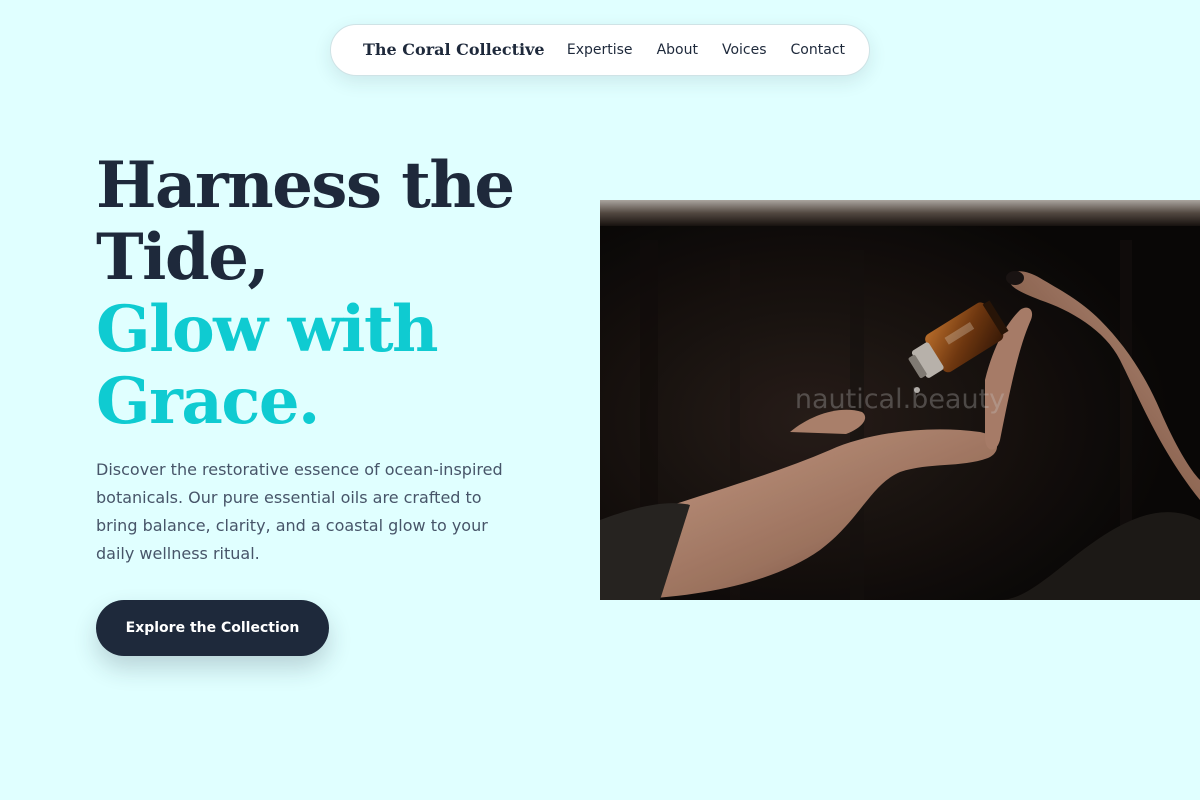  What do you see at coordinates (706, 50) in the screenshot?
I see `nav-links: Expertise About Voices Contact` at bounding box center [706, 50].